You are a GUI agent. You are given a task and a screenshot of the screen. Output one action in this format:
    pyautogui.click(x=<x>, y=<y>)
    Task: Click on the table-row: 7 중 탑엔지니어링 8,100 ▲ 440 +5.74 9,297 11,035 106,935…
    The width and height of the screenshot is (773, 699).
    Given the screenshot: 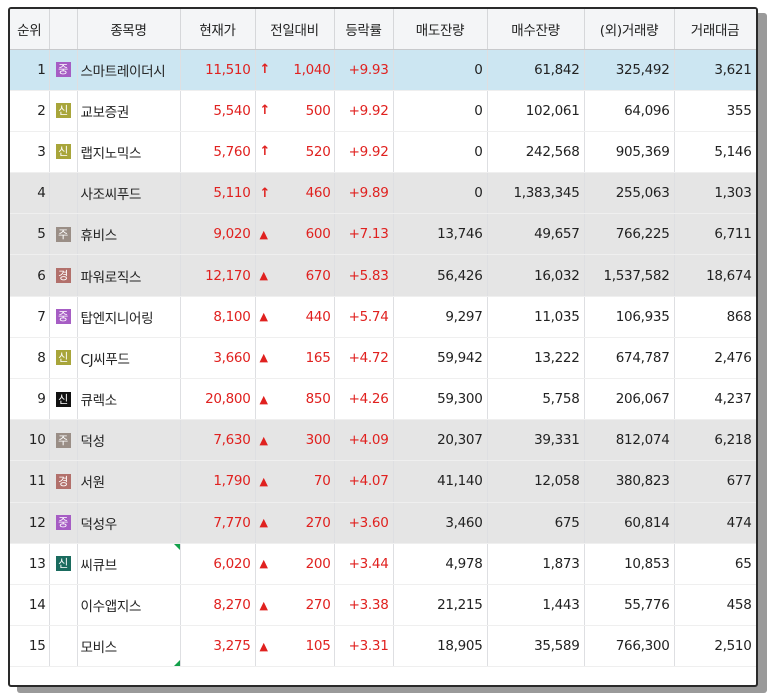 What is the action you would take?
    pyautogui.click(x=383, y=317)
    